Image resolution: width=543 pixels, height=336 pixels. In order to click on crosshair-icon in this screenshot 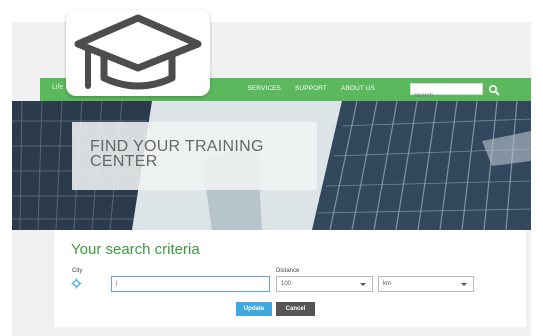, I will do `click(76, 283)`.